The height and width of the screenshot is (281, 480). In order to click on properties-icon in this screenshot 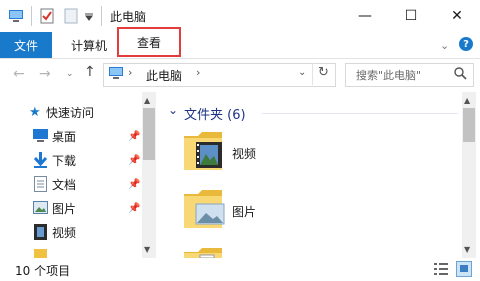, I will do `click(47, 16)`.